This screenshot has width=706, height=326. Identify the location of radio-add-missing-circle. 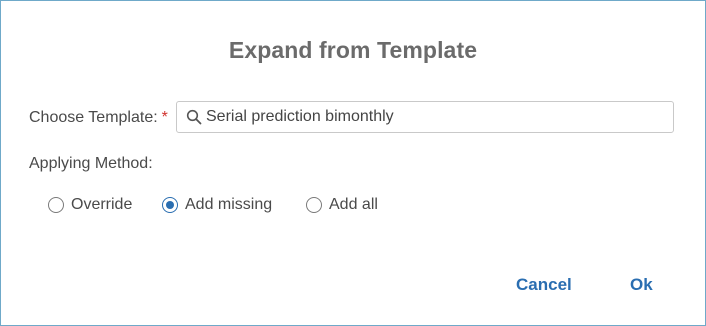
(170, 205).